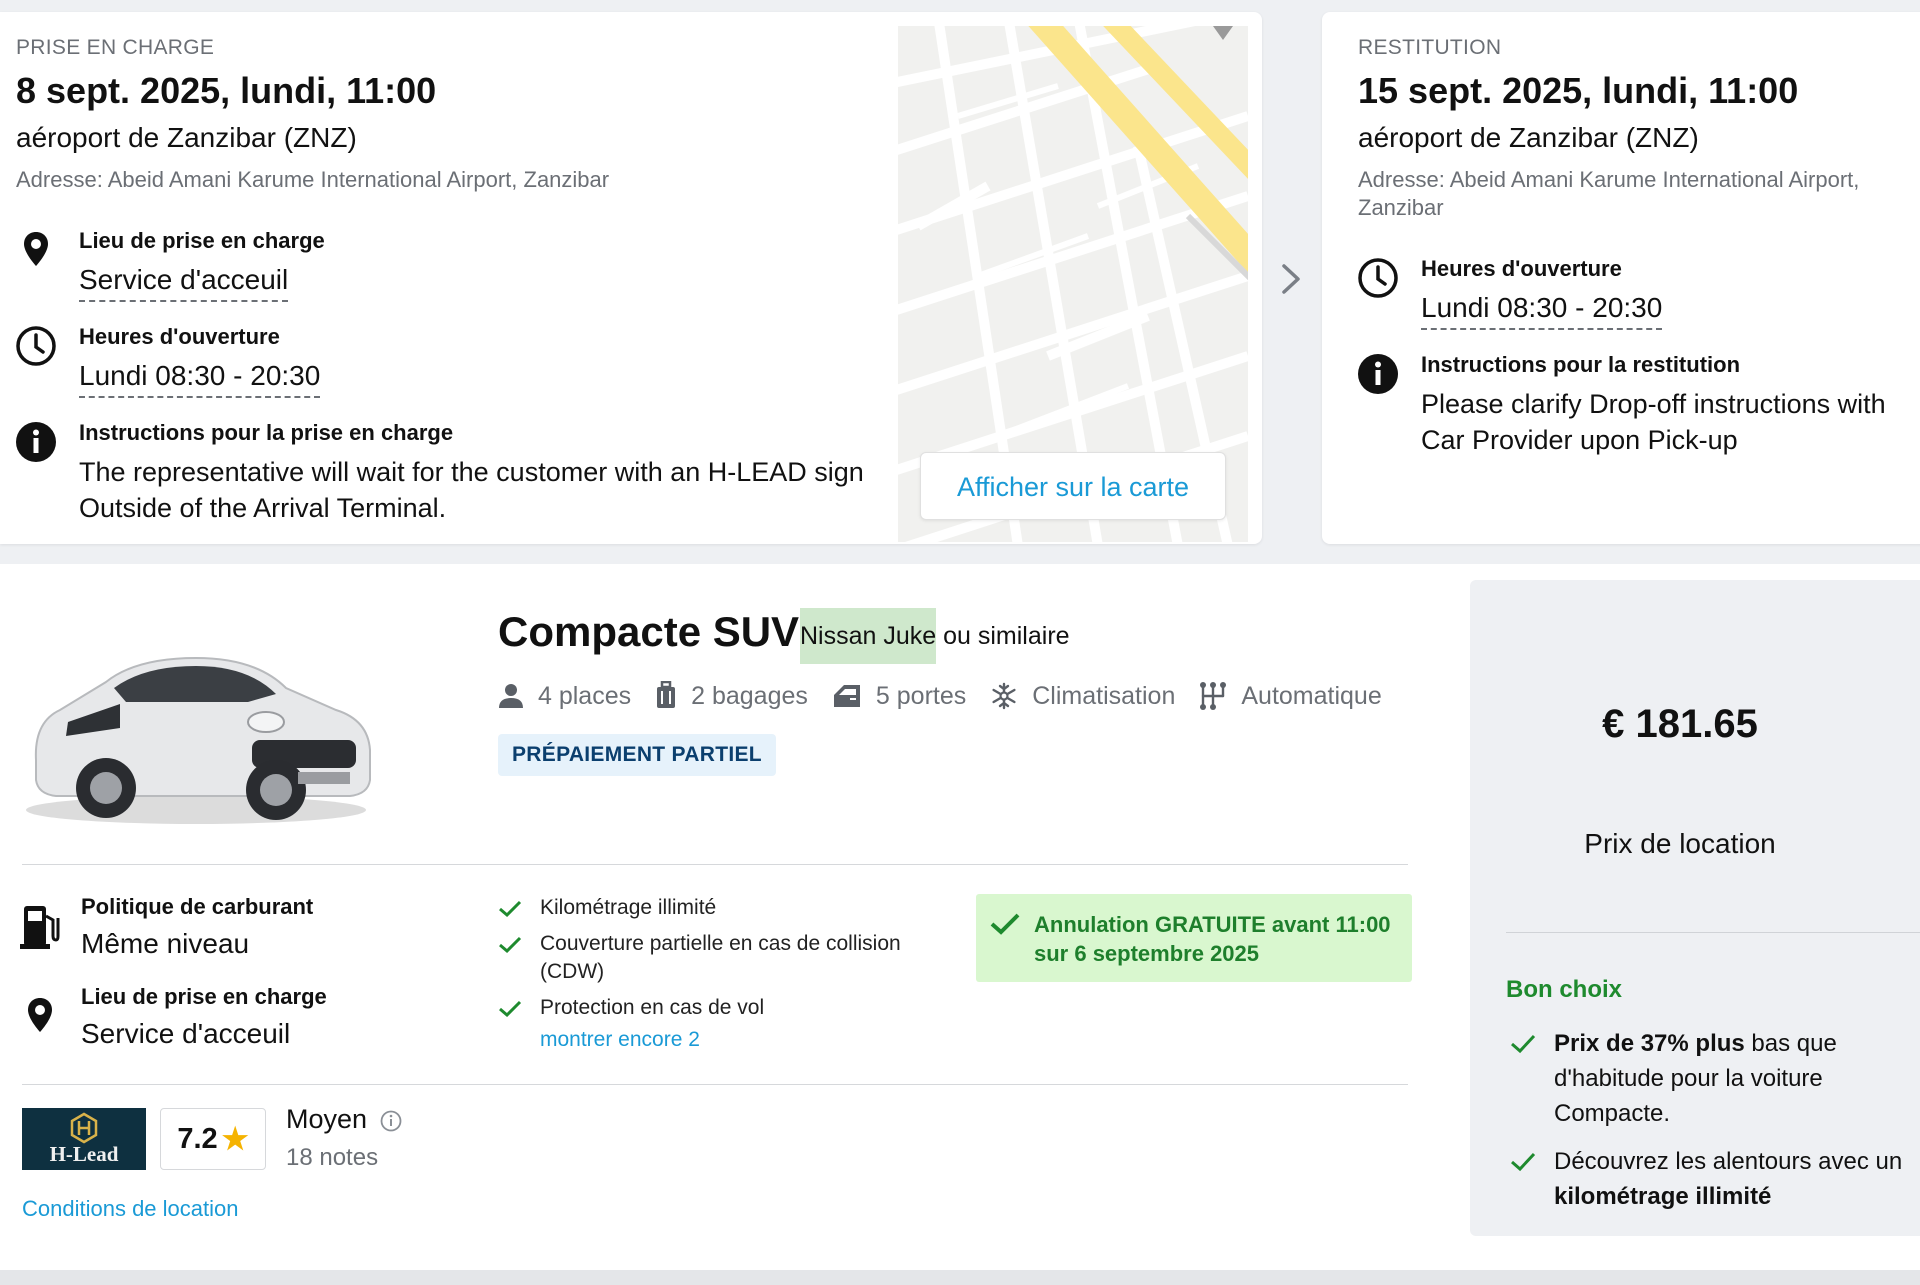 The width and height of the screenshot is (1920, 1285). I want to click on spec-ac: Climatisation, so click(1082, 696).